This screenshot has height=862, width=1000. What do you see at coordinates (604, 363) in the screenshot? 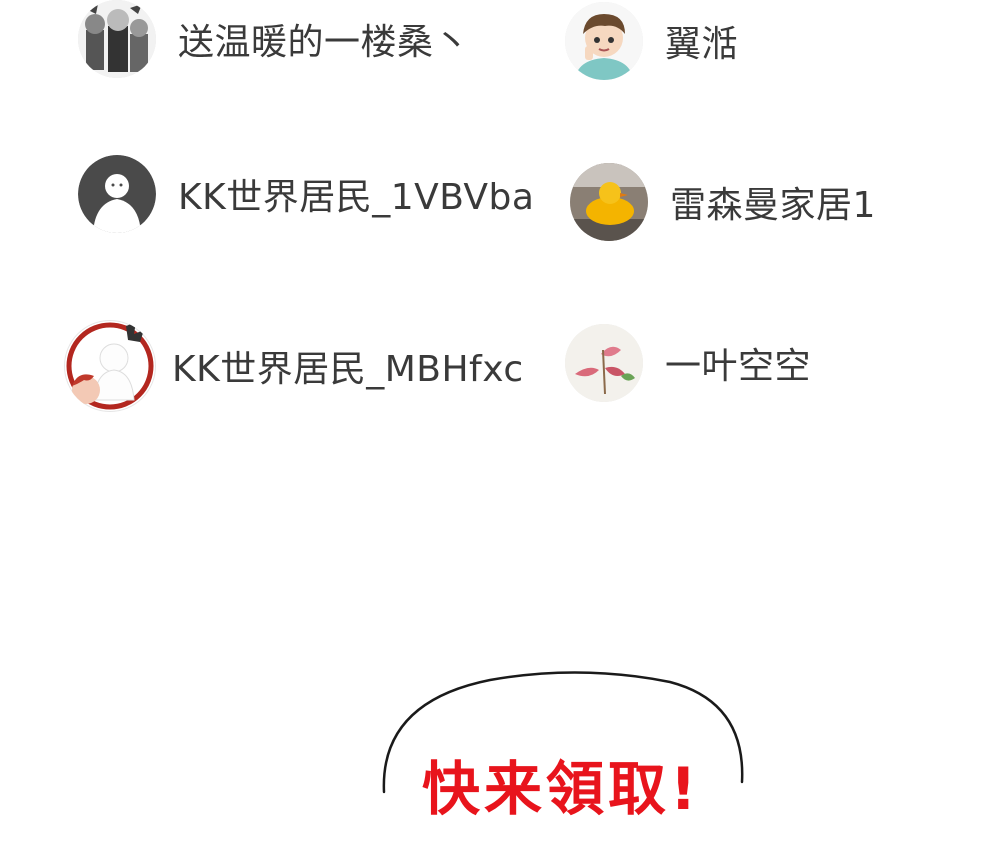
I see `flower-avatar` at bounding box center [604, 363].